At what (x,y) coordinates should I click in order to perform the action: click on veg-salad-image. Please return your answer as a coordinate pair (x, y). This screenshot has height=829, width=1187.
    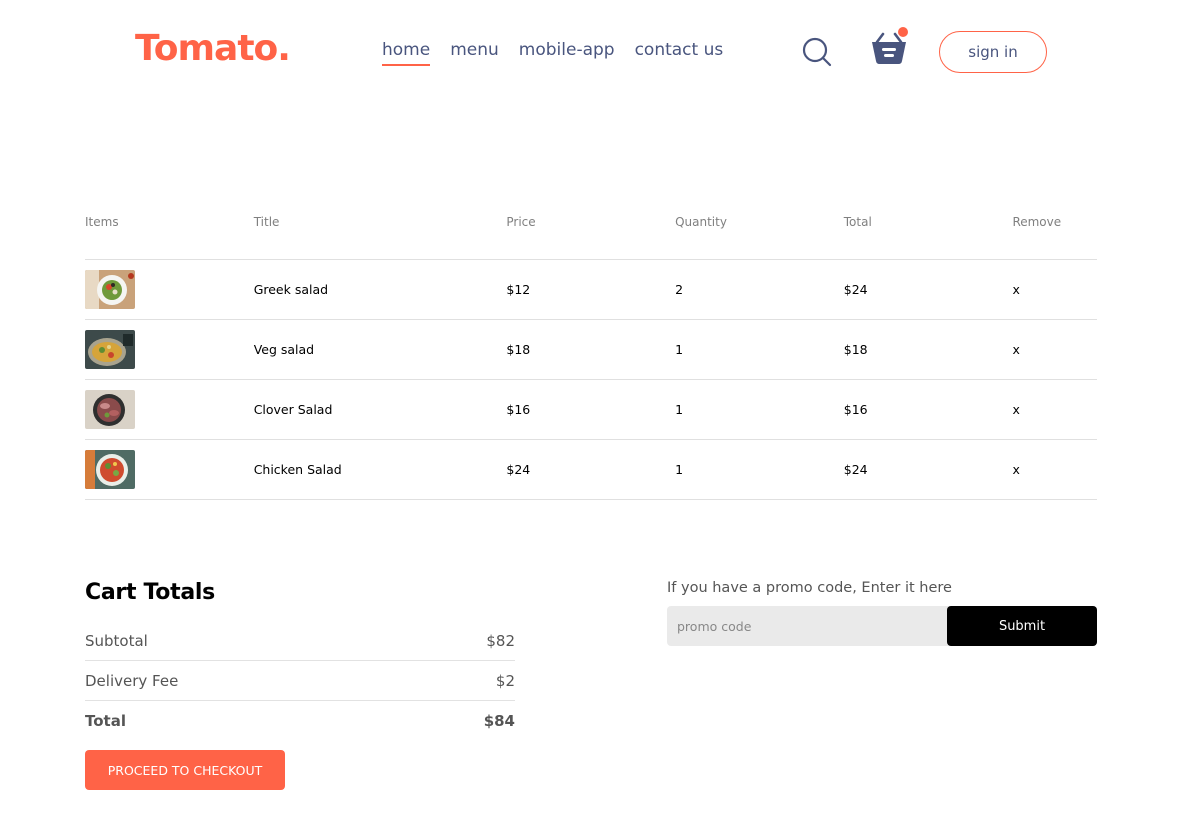
    Looking at the image, I should click on (110, 349).